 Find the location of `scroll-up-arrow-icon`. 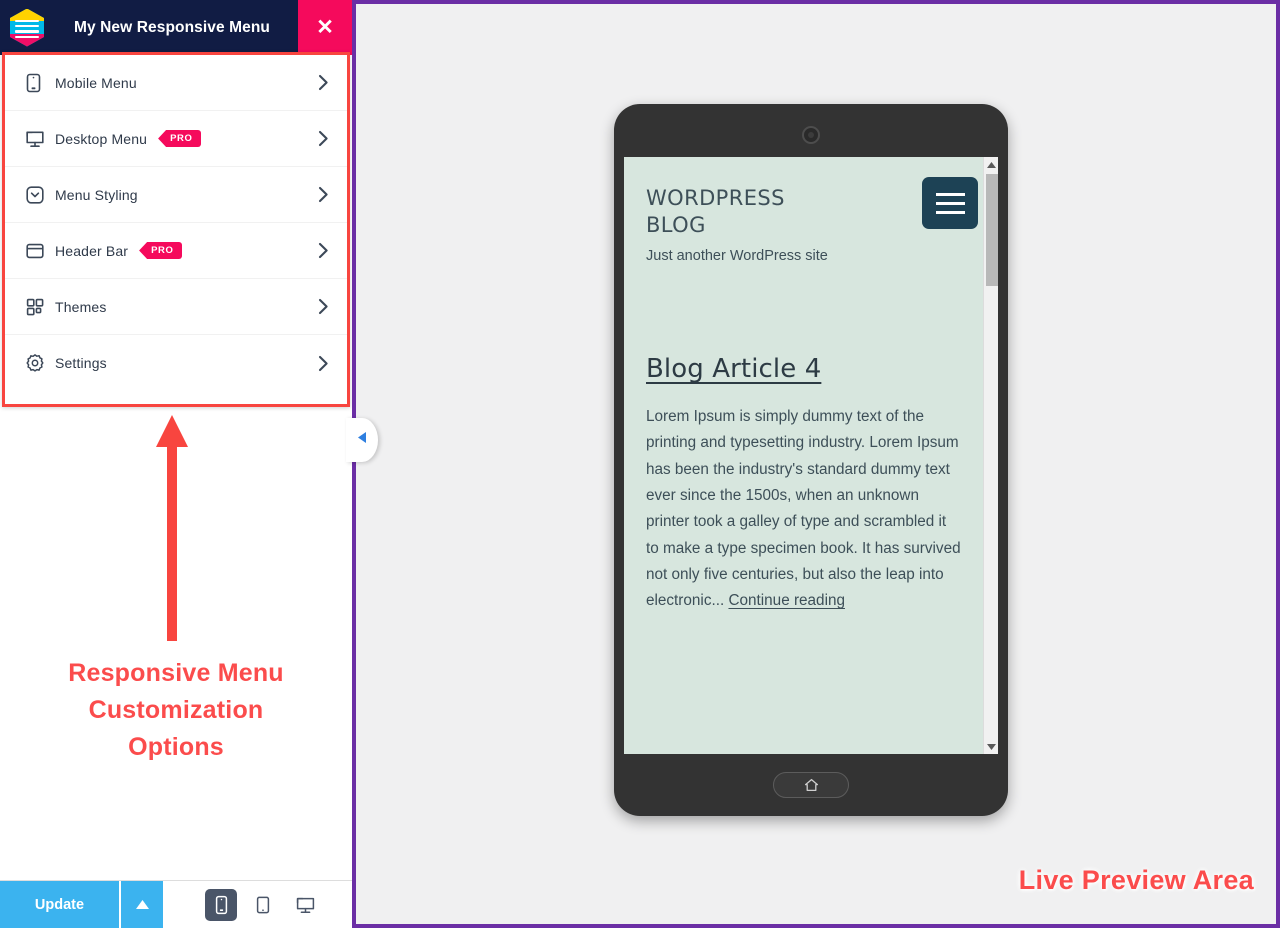

scroll-up-arrow-icon is located at coordinates (991, 164).